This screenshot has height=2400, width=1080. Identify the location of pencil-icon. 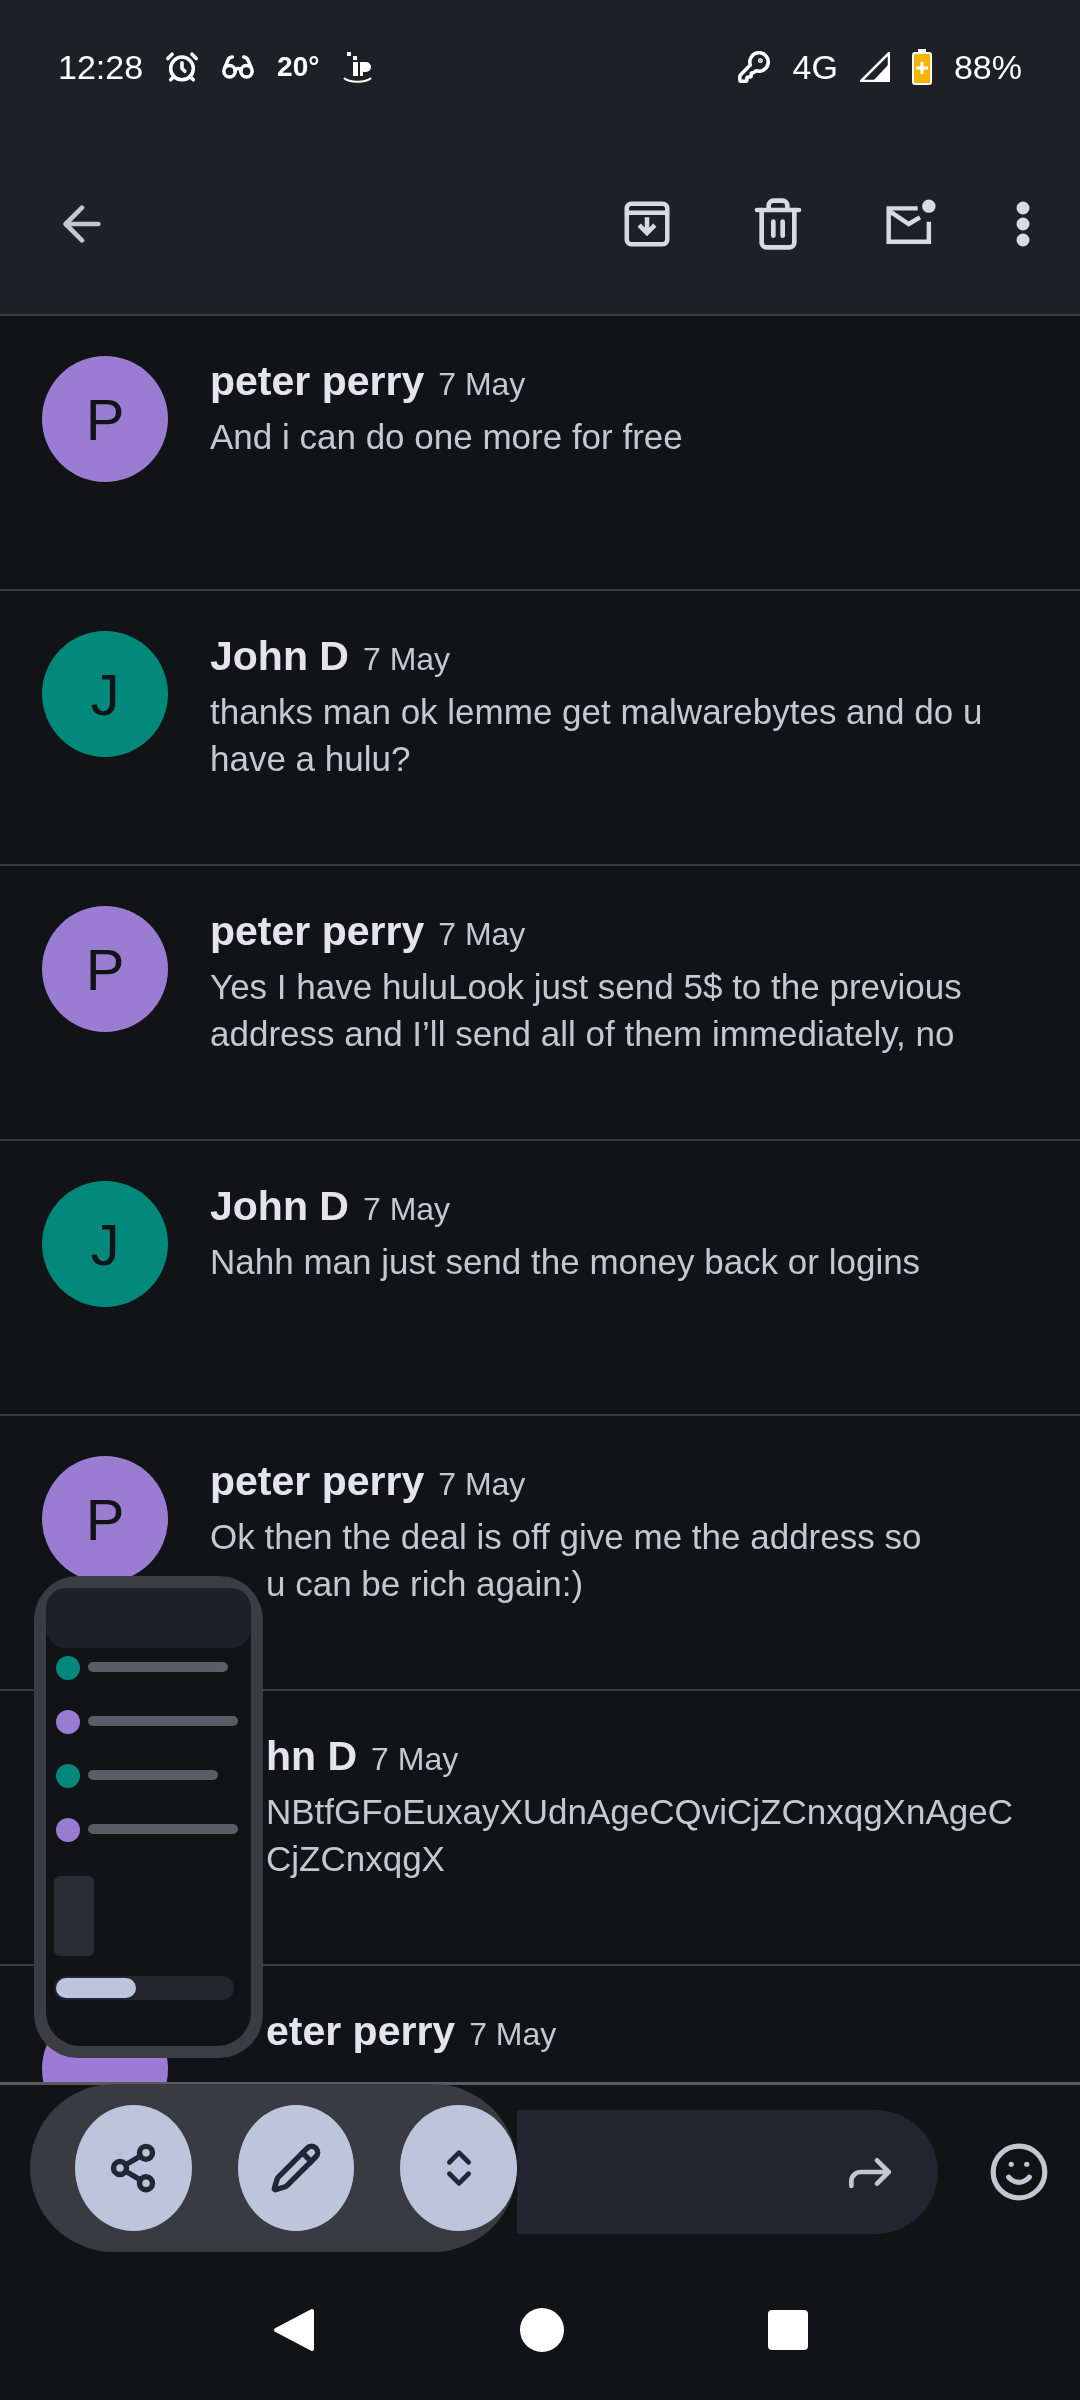
(296, 2168).